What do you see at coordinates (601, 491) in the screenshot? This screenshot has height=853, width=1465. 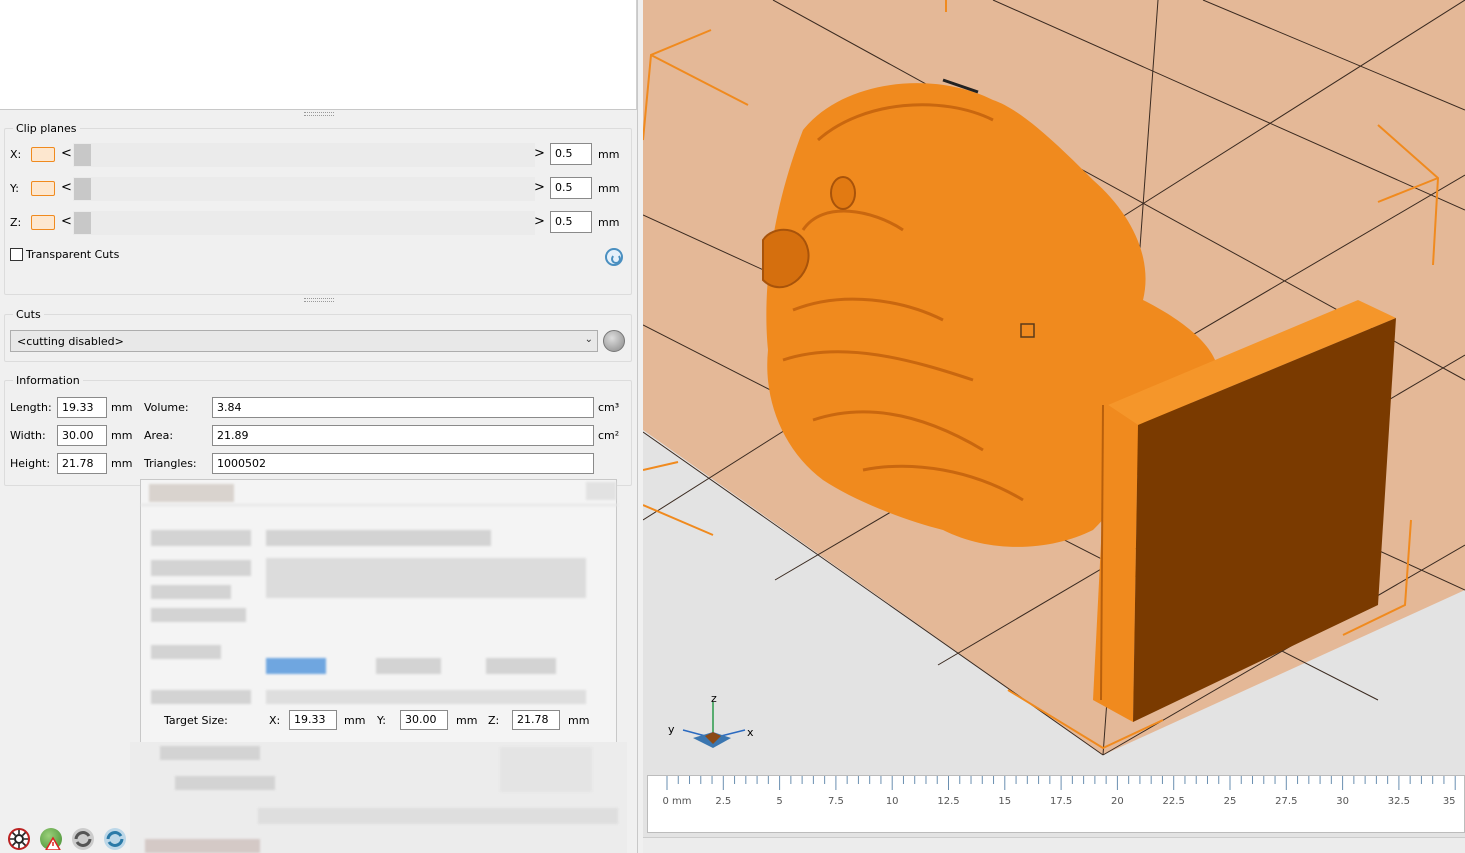 I see `blurred-close-button` at bounding box center [601, 491].